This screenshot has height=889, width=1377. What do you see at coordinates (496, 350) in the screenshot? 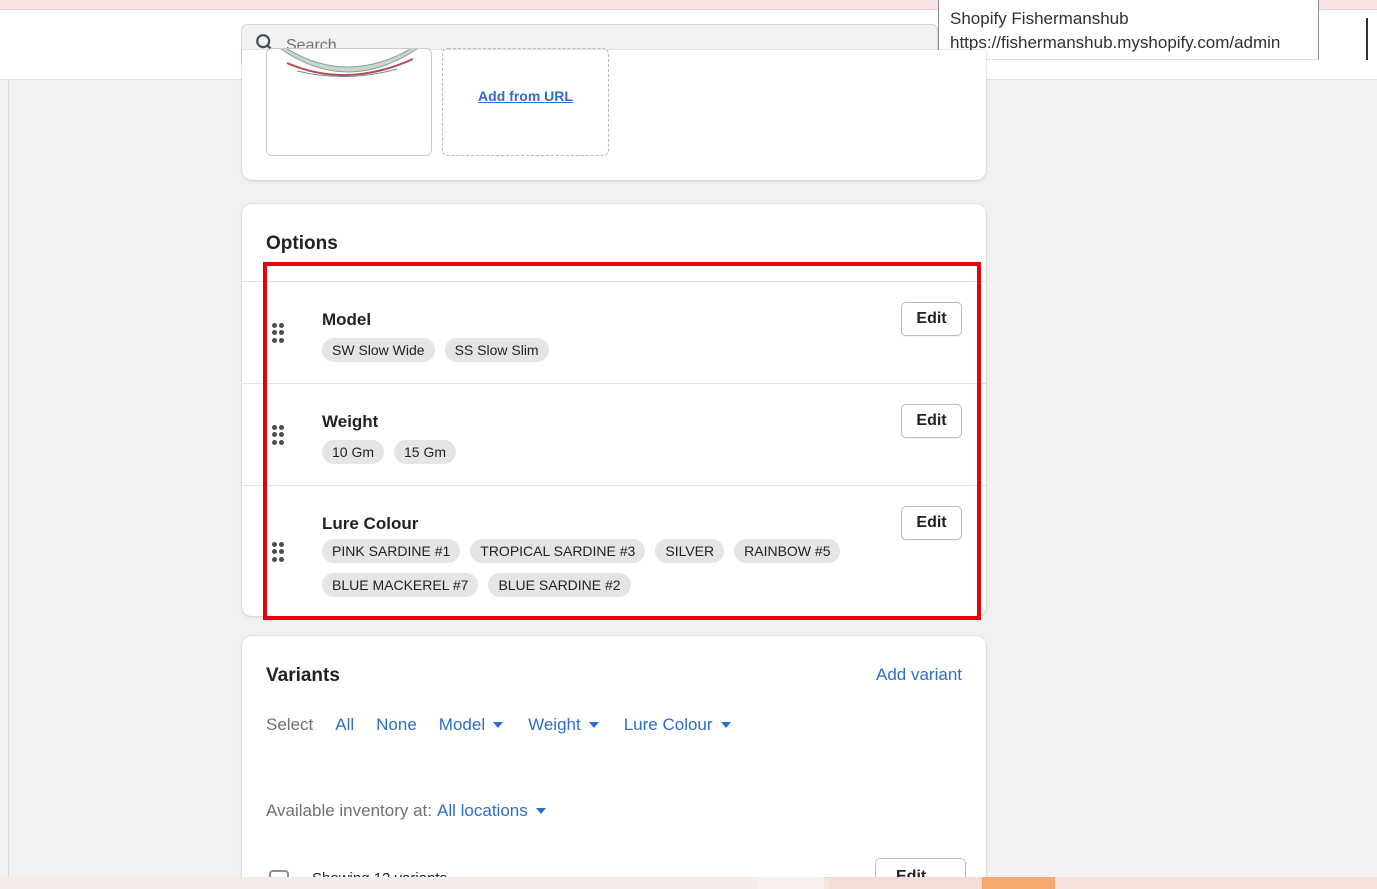
I see `option-value-tag: SS Slow Slim` at bounding box center [496, 350].